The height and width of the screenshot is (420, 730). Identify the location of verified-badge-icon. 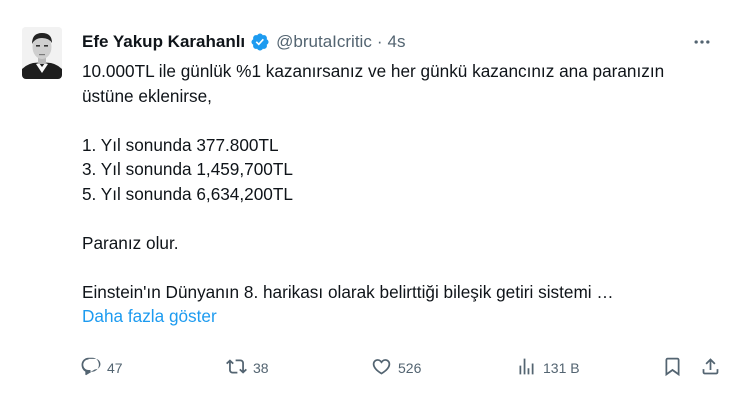
(260, 42).